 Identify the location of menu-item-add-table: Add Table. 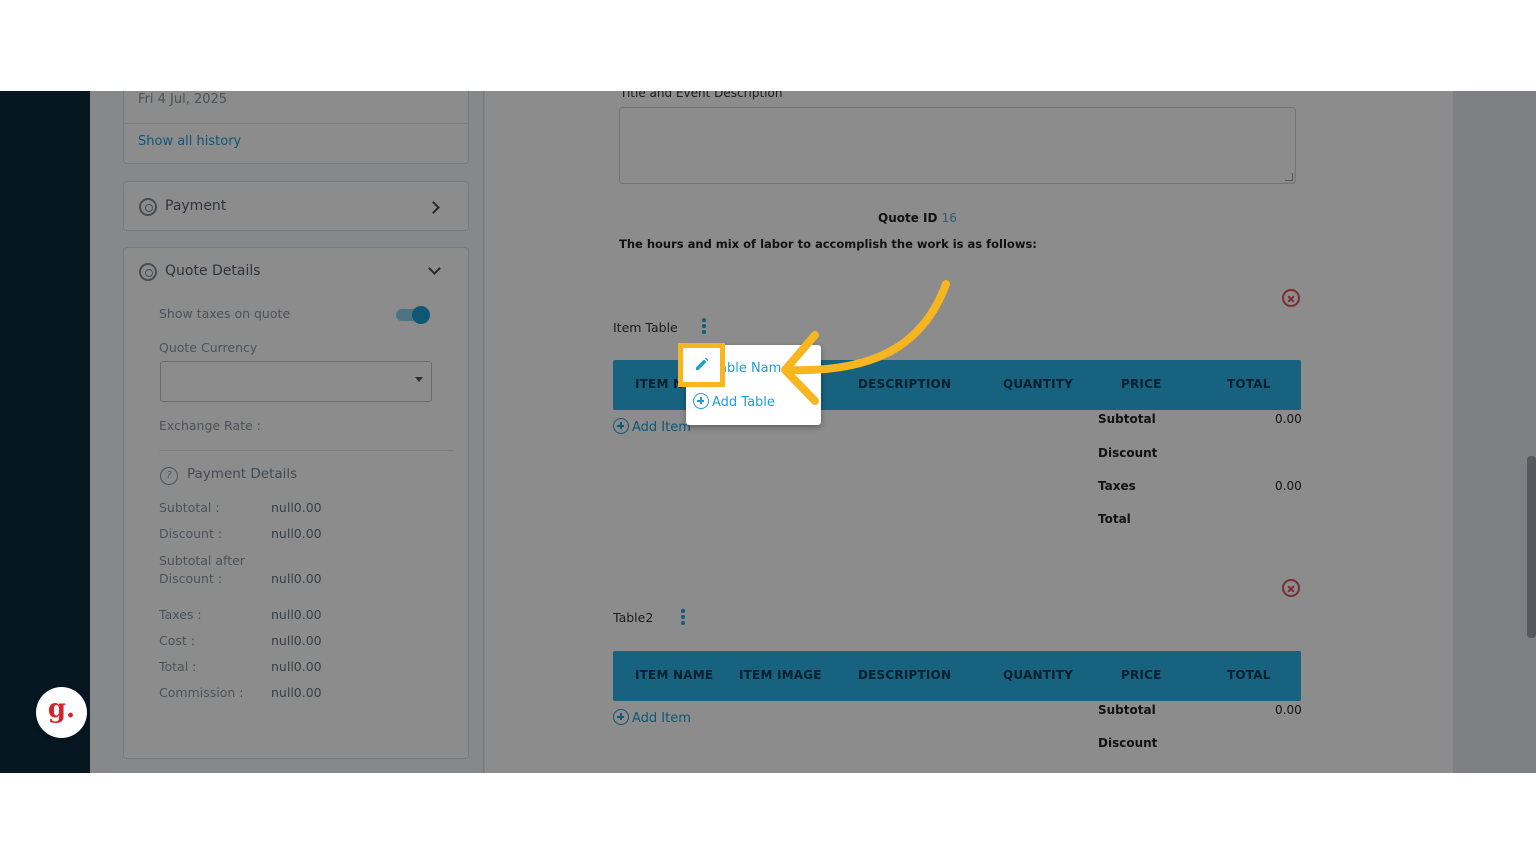
(734, 401).